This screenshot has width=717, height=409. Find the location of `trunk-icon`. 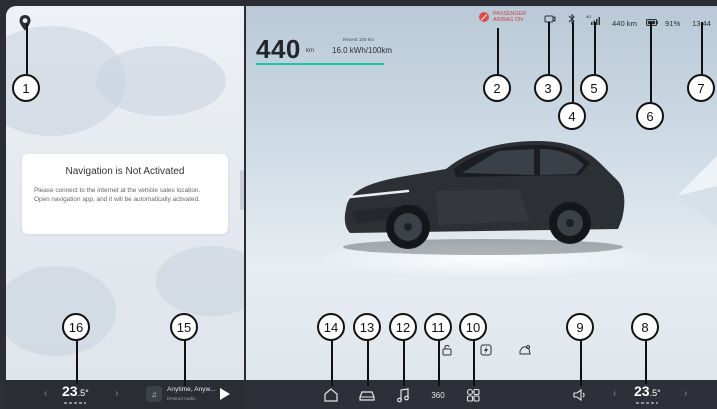

trunk-icon is located at coordinates (525, 350).